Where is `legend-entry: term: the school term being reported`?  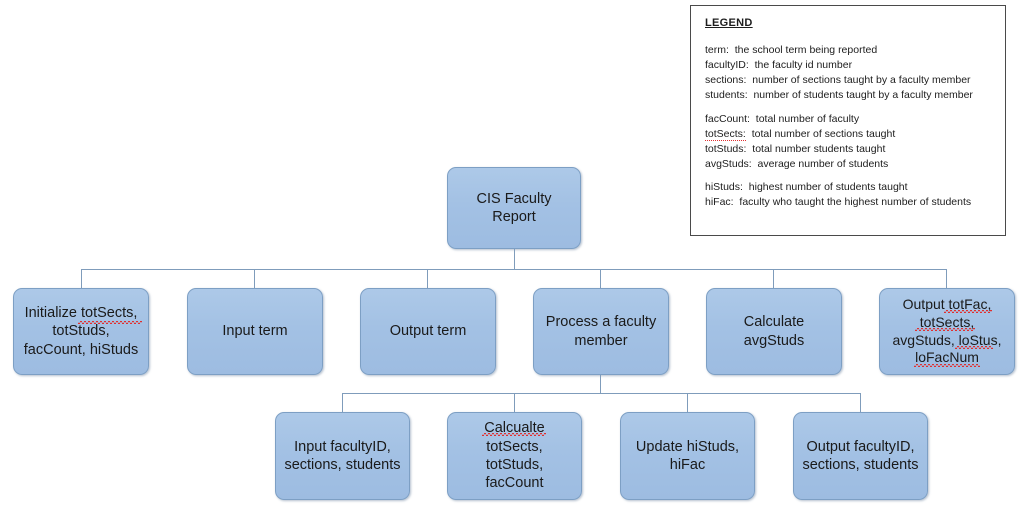 legend-entry: term: the school term being reported is located at coordinates (855, 50).